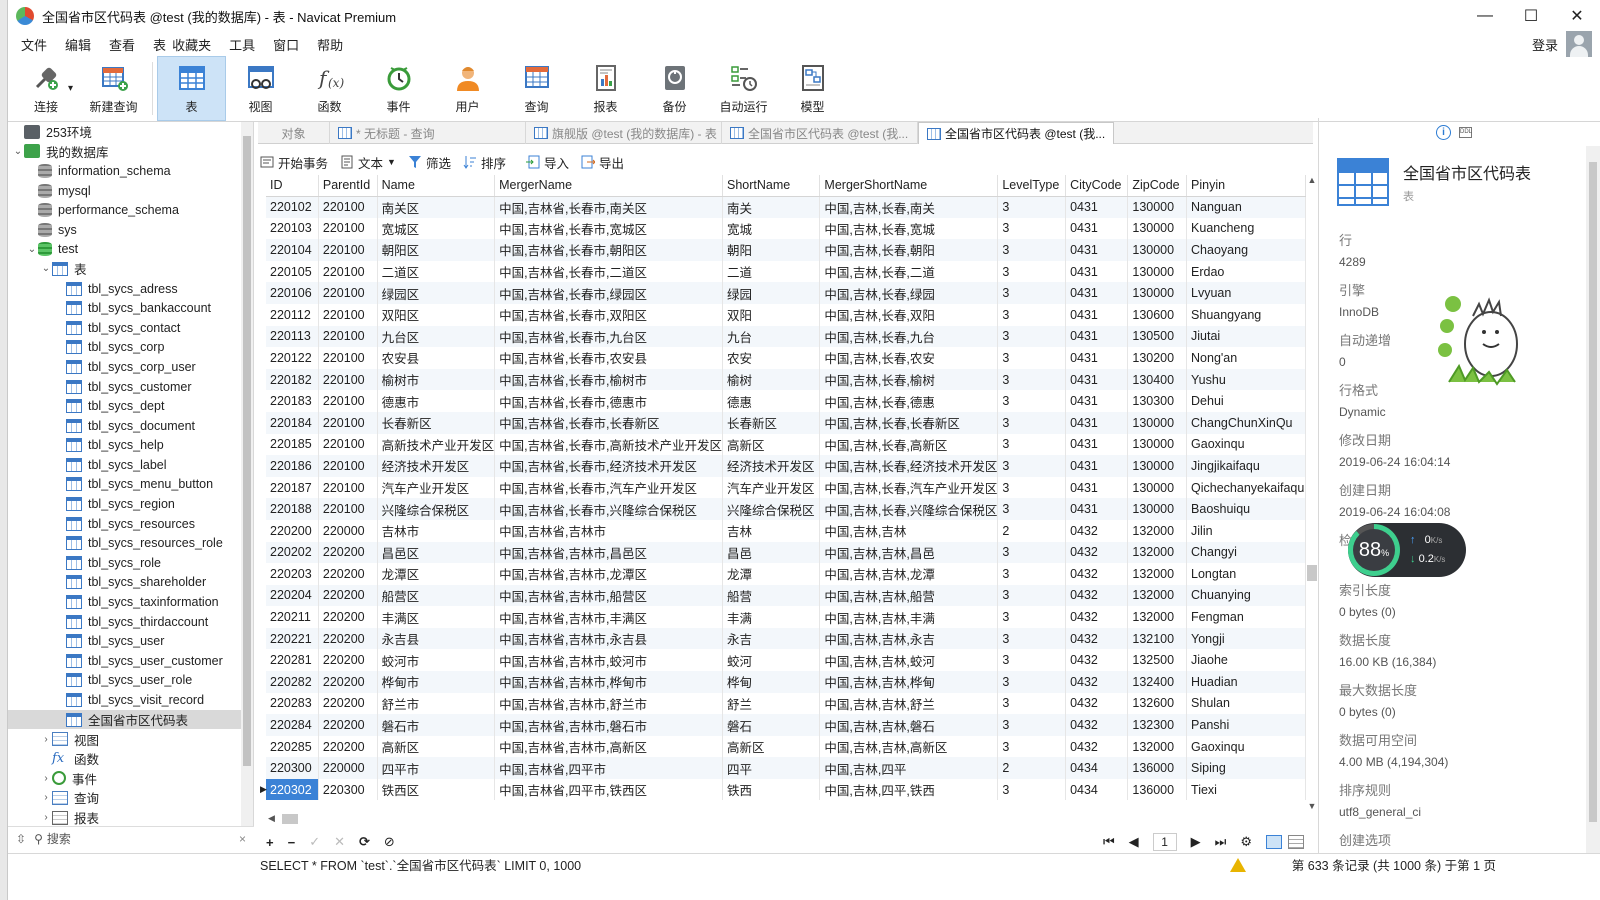 Image resolution: width=1600 pixels, height=900 pixels. Describe the element at coordinates (339, 842) in the screenshot. I see `discard-changes-button: ✕` at that location.